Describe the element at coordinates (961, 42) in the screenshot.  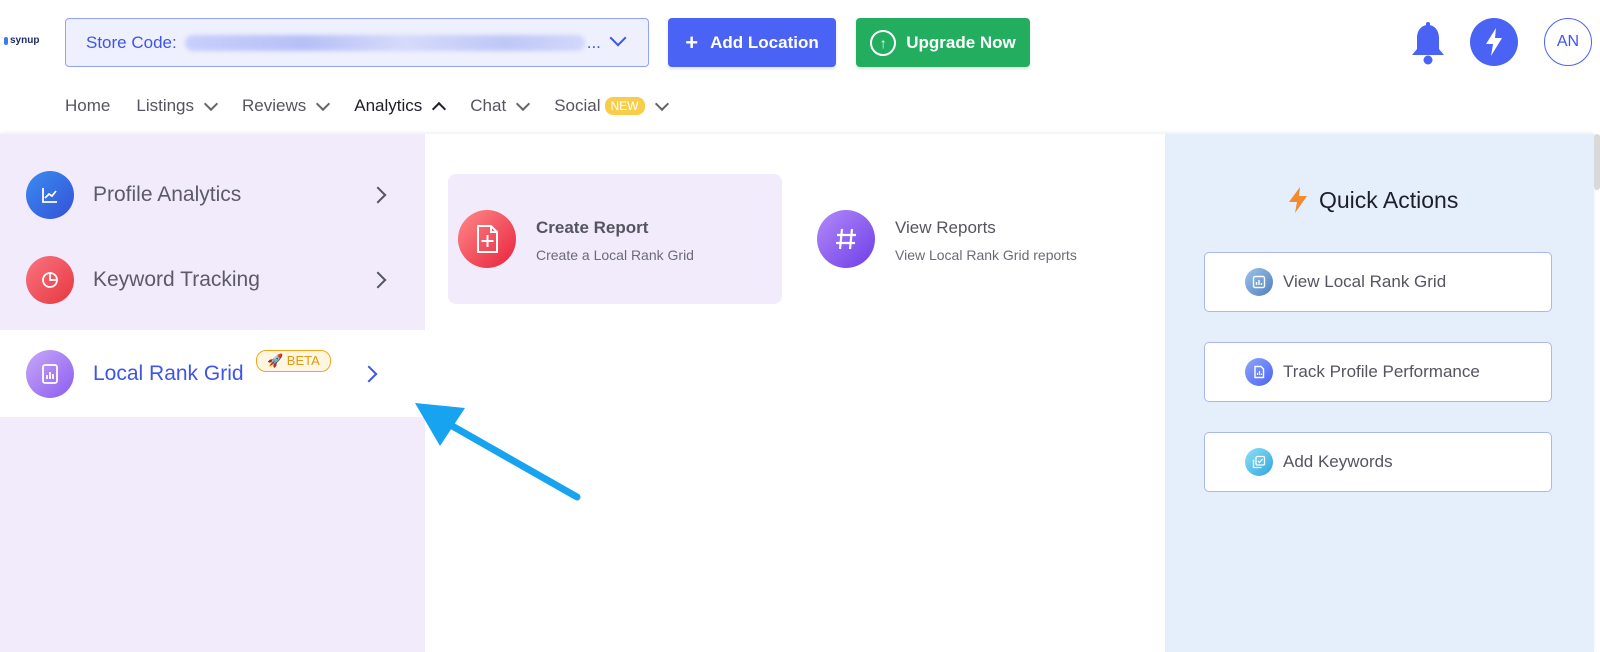
I see `upgrade-now-label: Upgrade Now` at that location.